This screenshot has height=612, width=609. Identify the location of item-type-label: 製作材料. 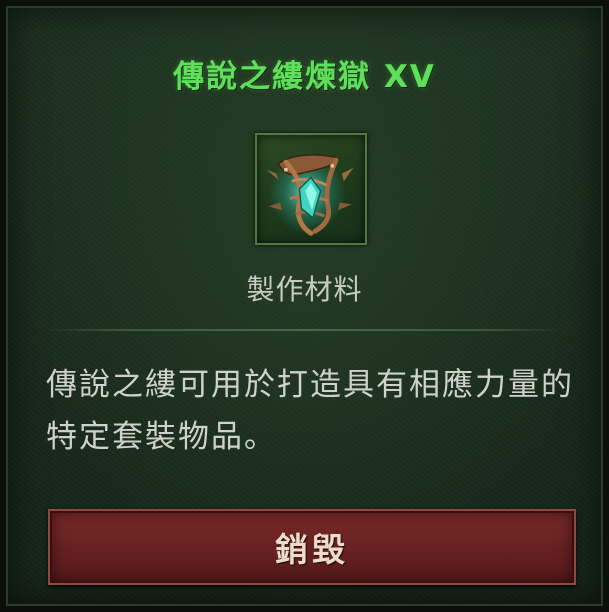
(304, 289).